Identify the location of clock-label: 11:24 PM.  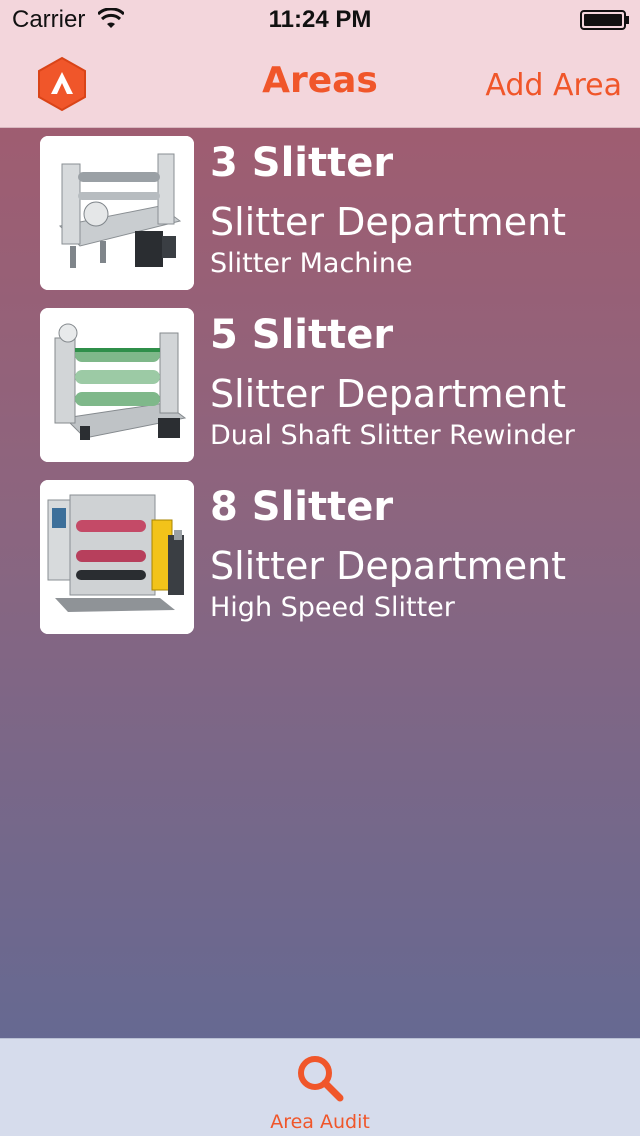
(320, 19).